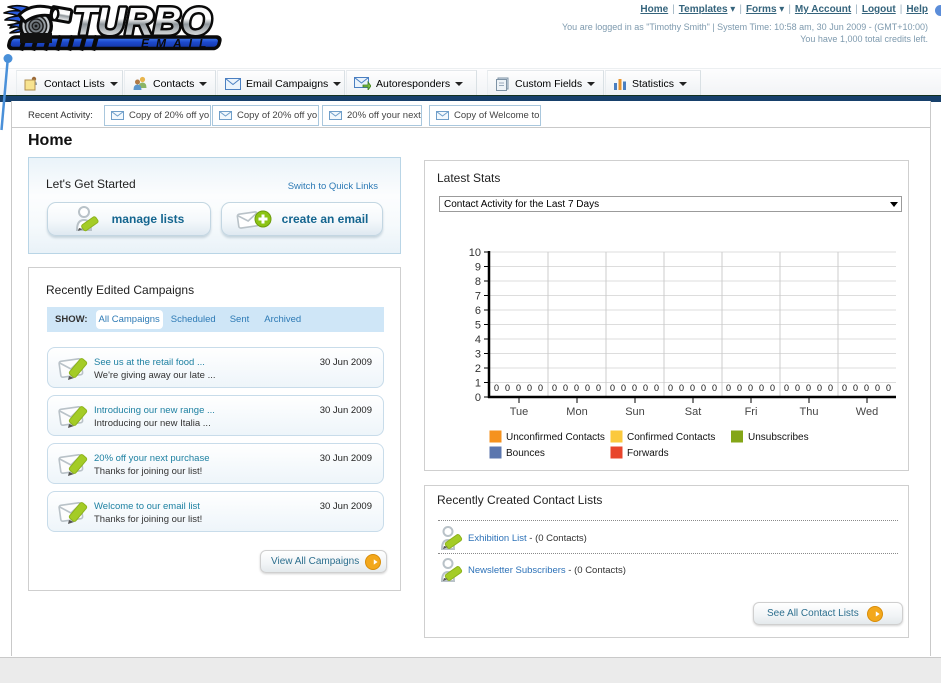 The height and width of the screenshot is (683, 941). What do you see at coordinates (635, 412) in the screenshot?
I see `svg-text: Sun` at bounding box center [635, 412].